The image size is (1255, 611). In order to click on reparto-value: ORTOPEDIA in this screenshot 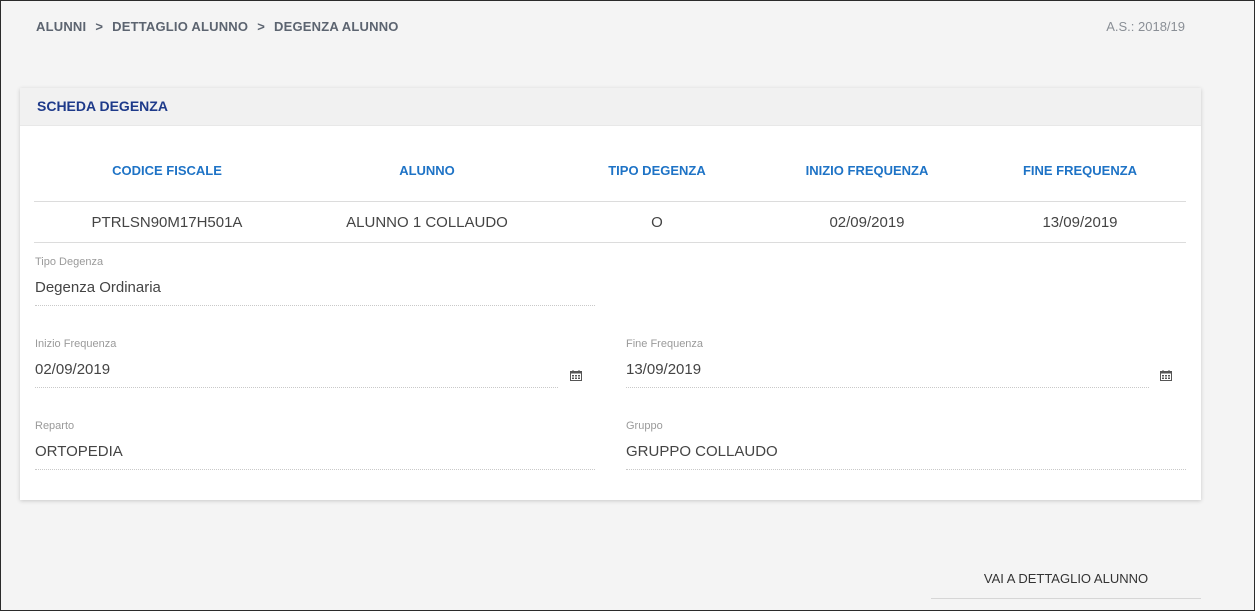, I will do `click(315, 456)`.